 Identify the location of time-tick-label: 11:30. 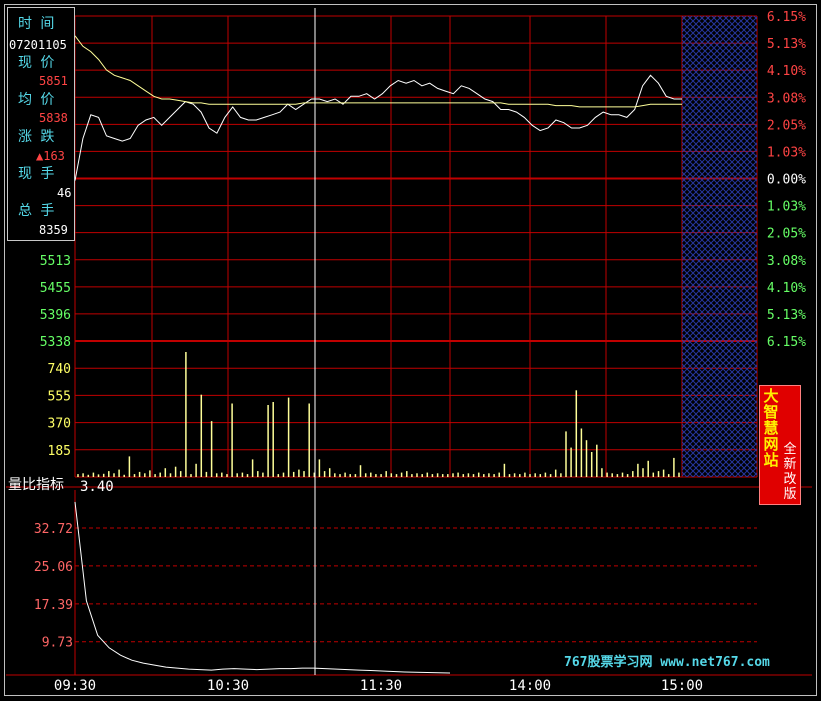
(381, 686).